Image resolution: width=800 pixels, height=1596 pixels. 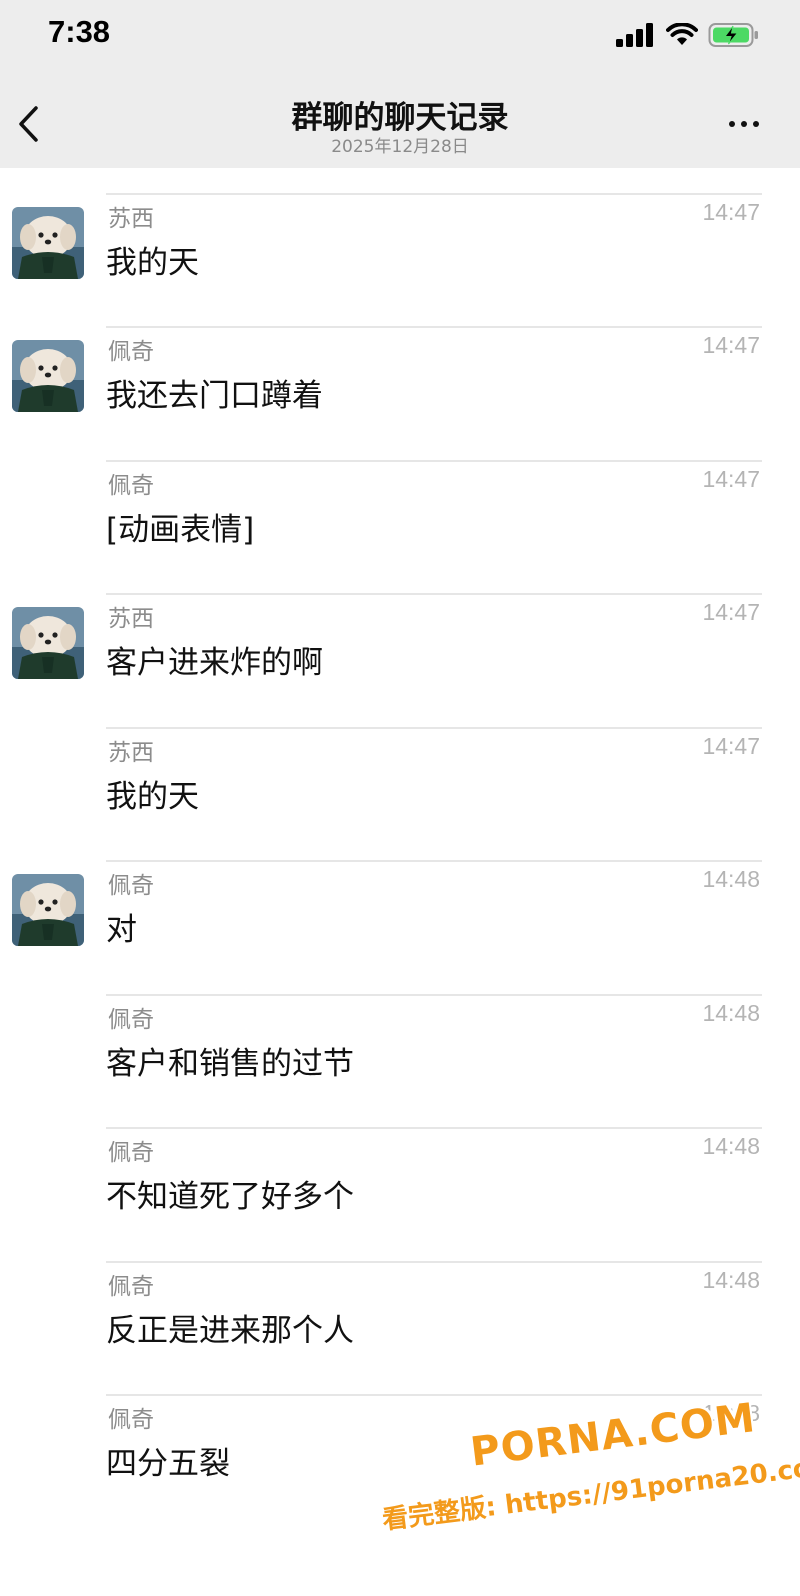 What do you see at coordinates (400, 1063) in the screenshot?
I see `message-row: 佩奇 14:48 客户和销售的过节` at bounding box center [400, 1063].